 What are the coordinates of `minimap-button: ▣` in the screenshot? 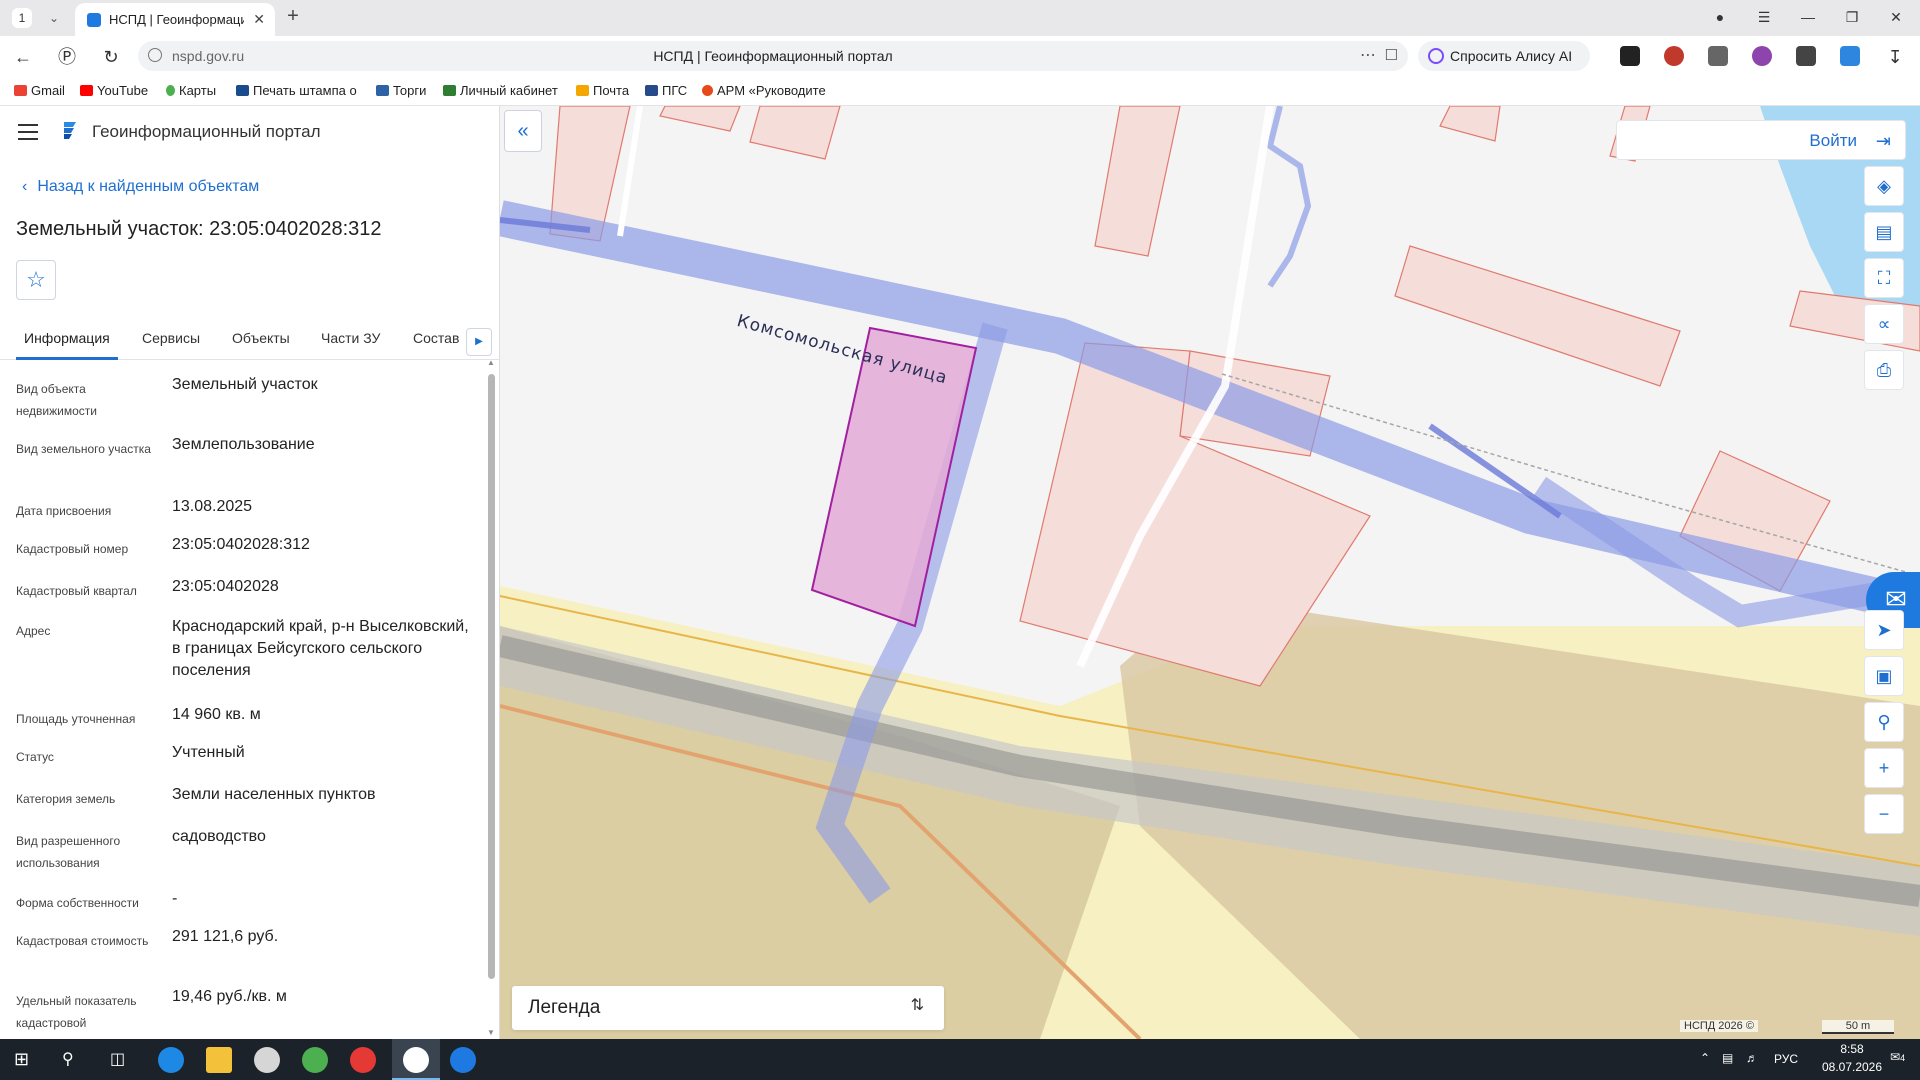 It's located at (1884, 676).